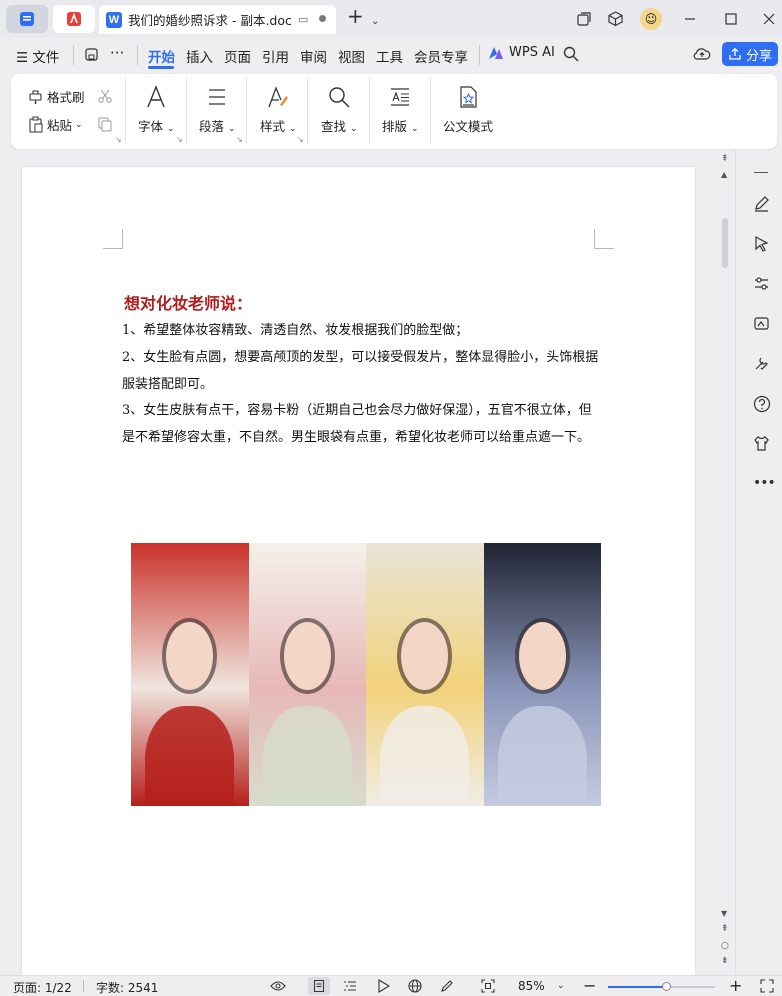  I want to click on styles-button: 样式 ⌄, so click(278, 108).